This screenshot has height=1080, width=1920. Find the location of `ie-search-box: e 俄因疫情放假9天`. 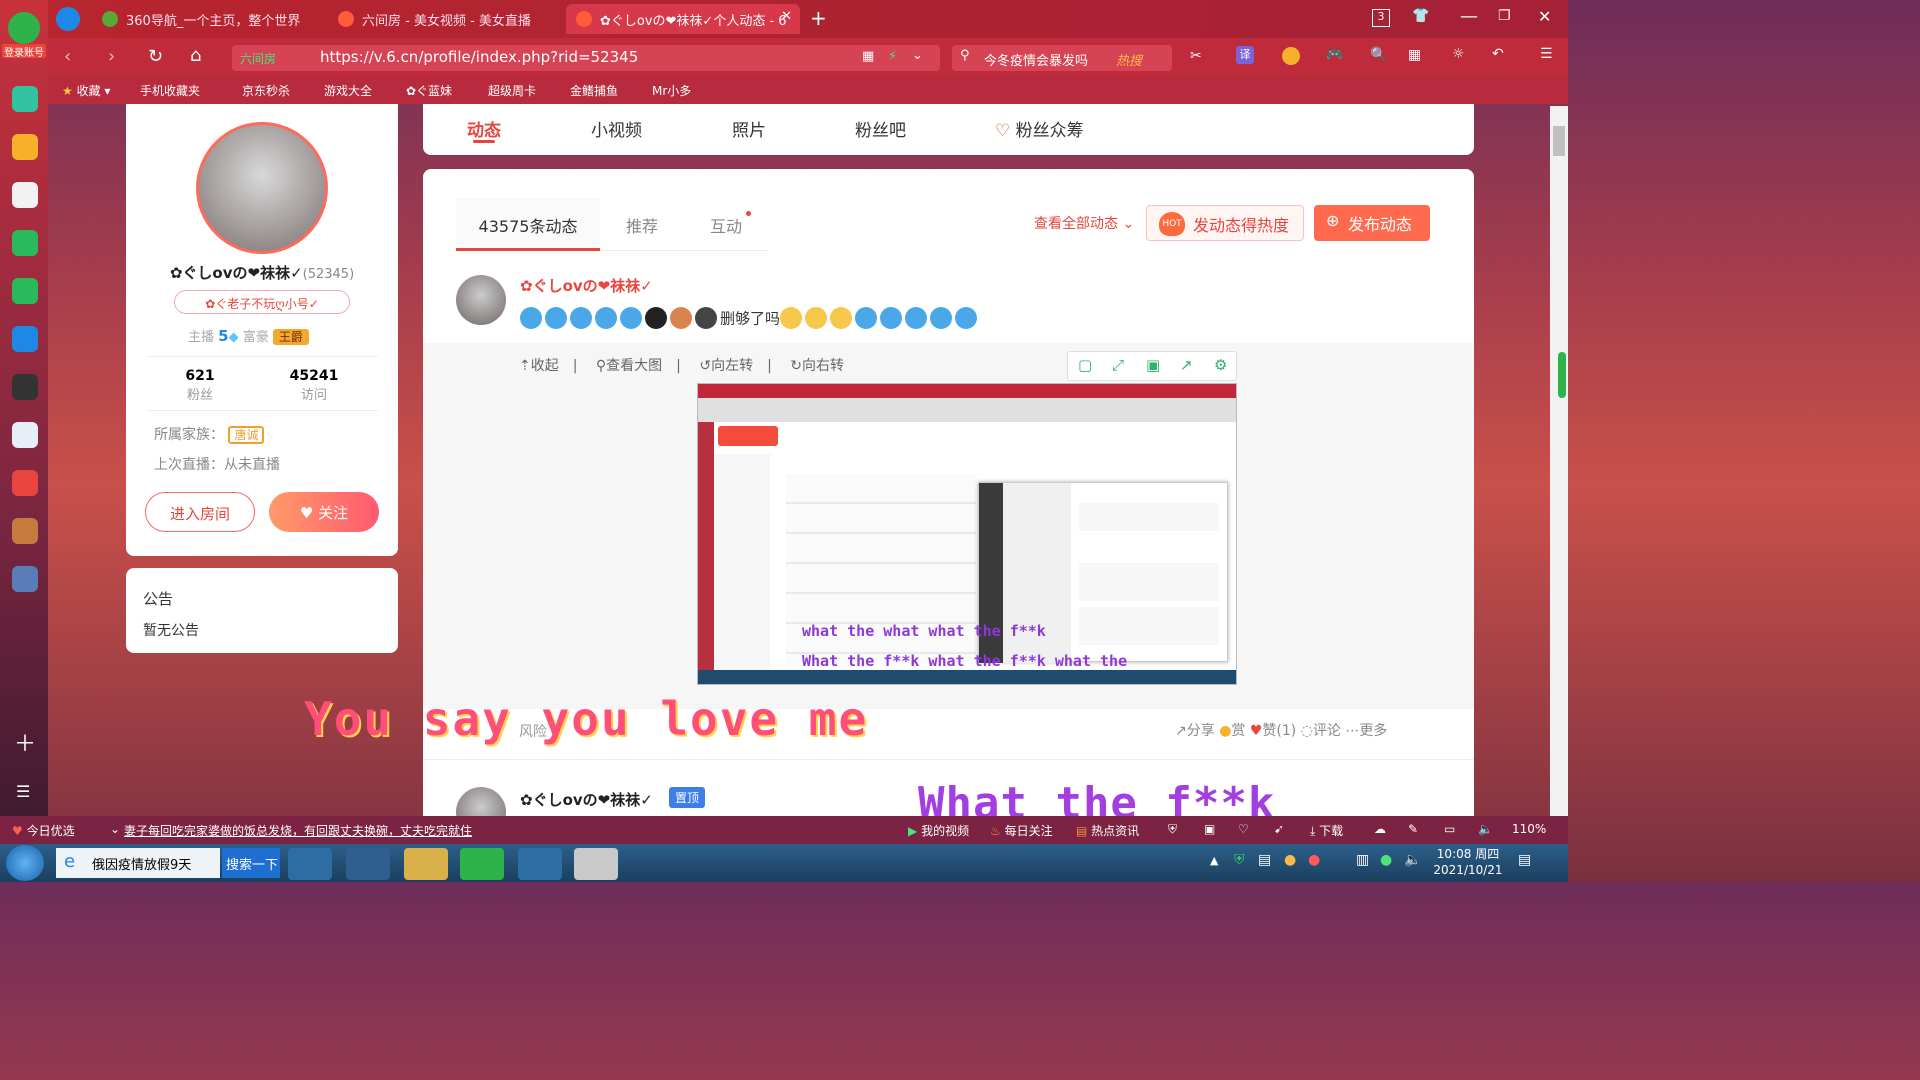

ie-search-box: e 俄因疫情放假9天 is located at coordinates (138, 863).